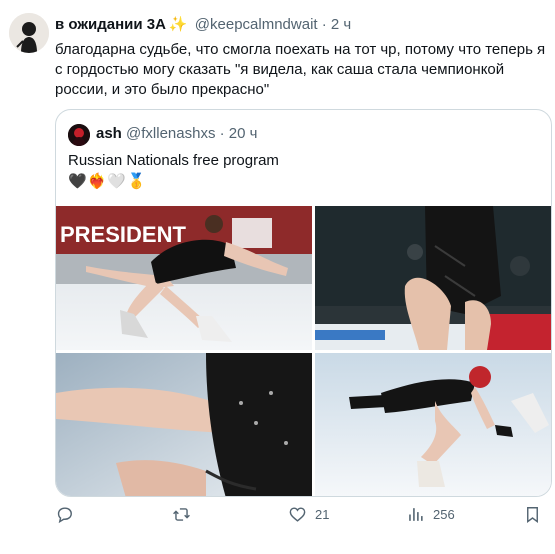 This screenshot has width=555, height=554. Describe the element at coordinates (308, 514) in the screenshot. I see `like-button: 21` at that location.